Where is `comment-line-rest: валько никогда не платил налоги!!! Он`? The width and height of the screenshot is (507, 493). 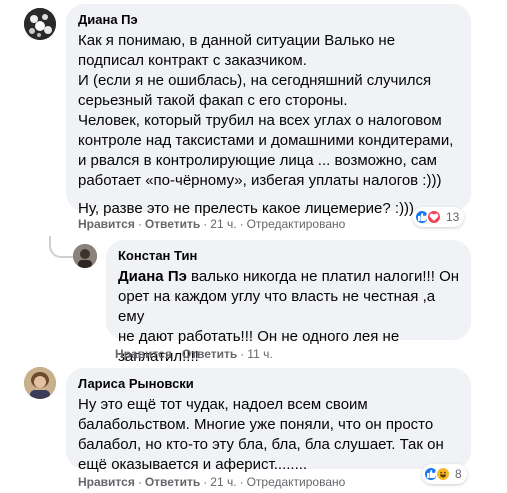 comment-line-rest: валько никогда не платил налоги!!! Он is located at coordinates (323, 276).